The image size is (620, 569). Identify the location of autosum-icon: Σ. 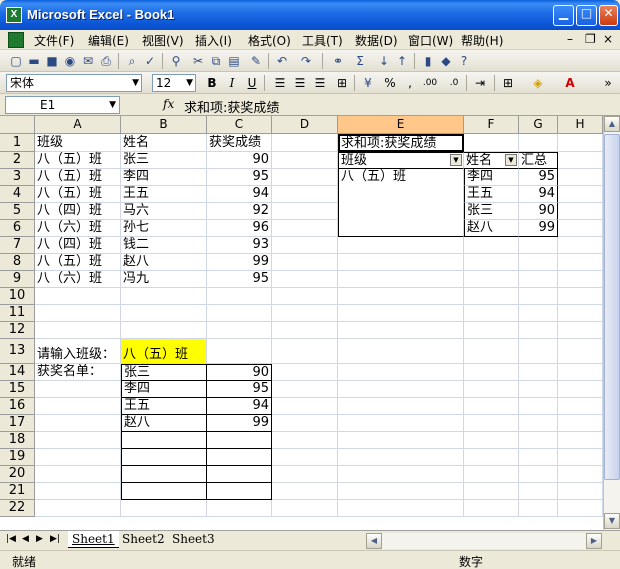
(360, 61).